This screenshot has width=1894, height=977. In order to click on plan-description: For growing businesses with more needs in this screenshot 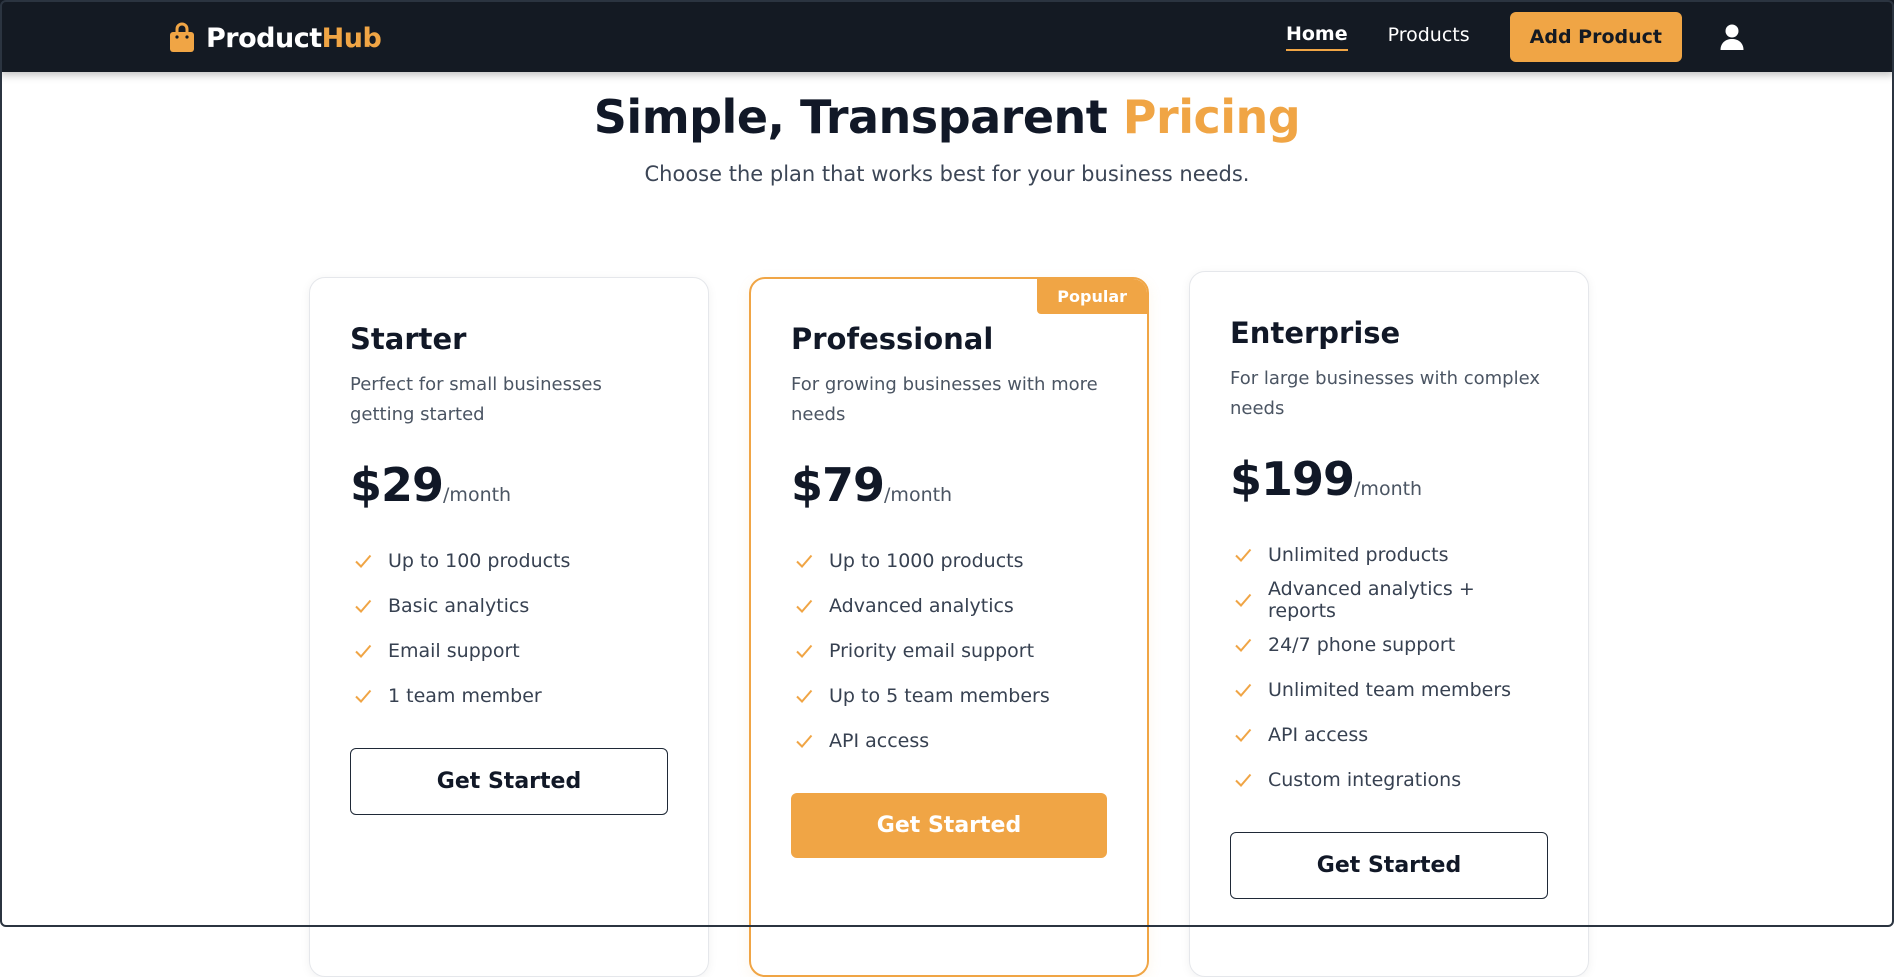, I will do `click(944, 399)`.